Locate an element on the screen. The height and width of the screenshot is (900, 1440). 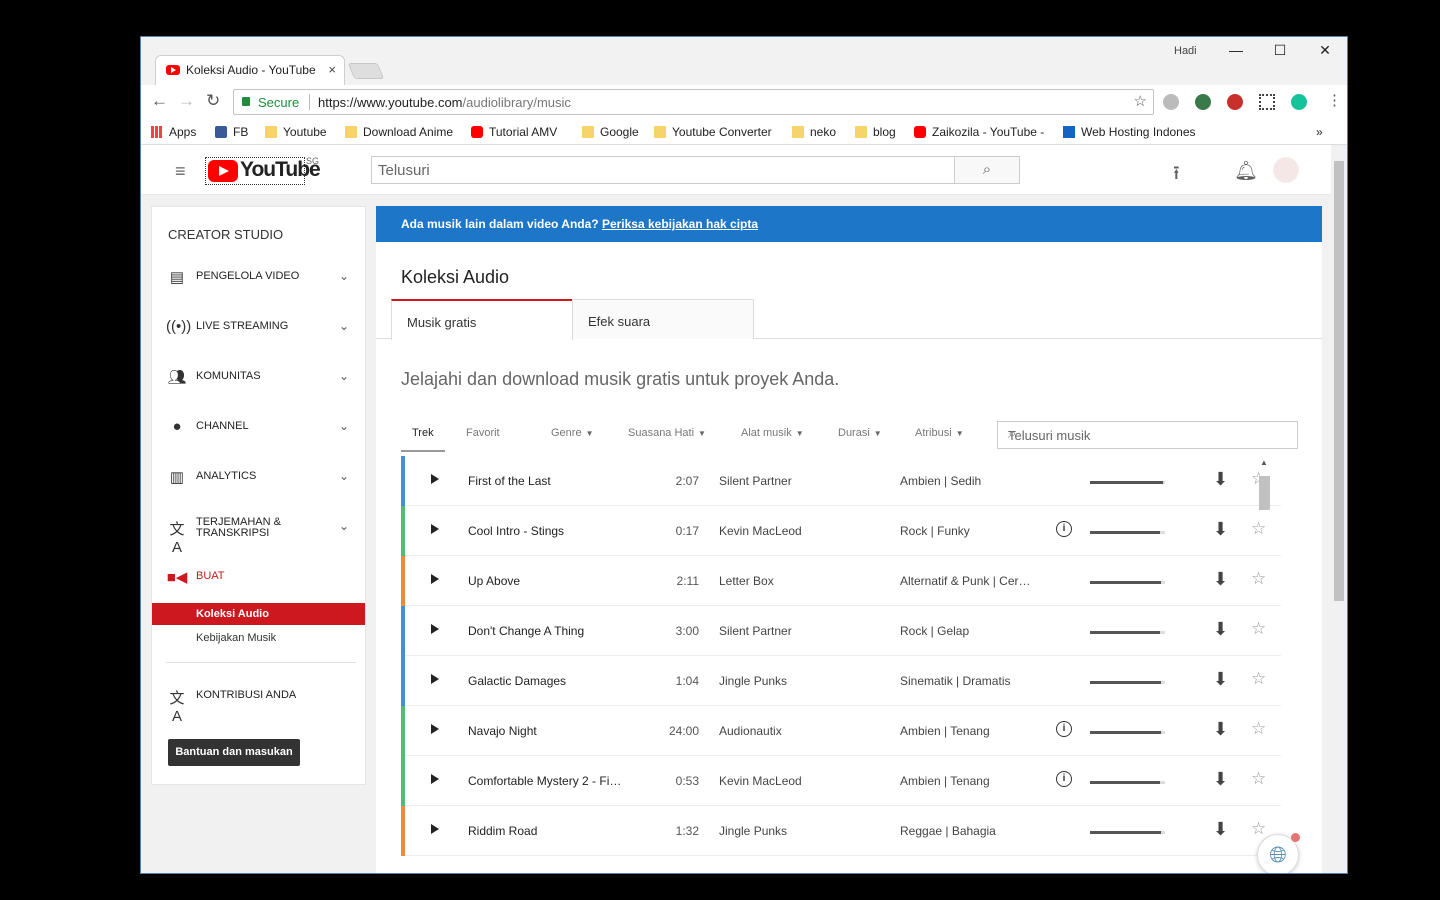
minimize-button: — is located at coordinates (1236, 50).